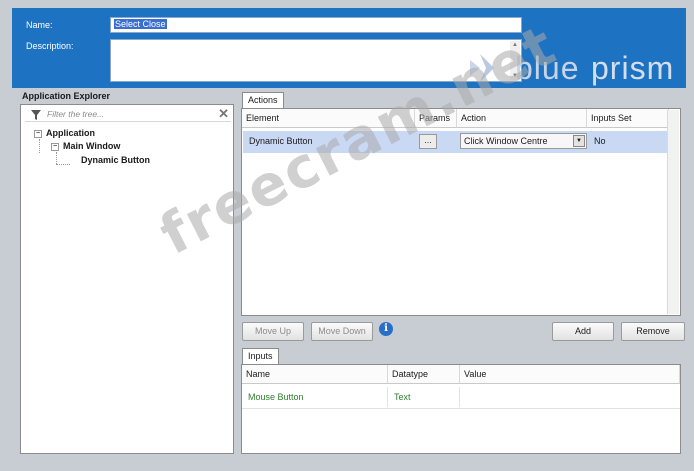 The image size is (694, 471). Describe the element at coordinates (66, 96) in the screenshot. I see `app-explorer-title: Application Explorer` at that location.